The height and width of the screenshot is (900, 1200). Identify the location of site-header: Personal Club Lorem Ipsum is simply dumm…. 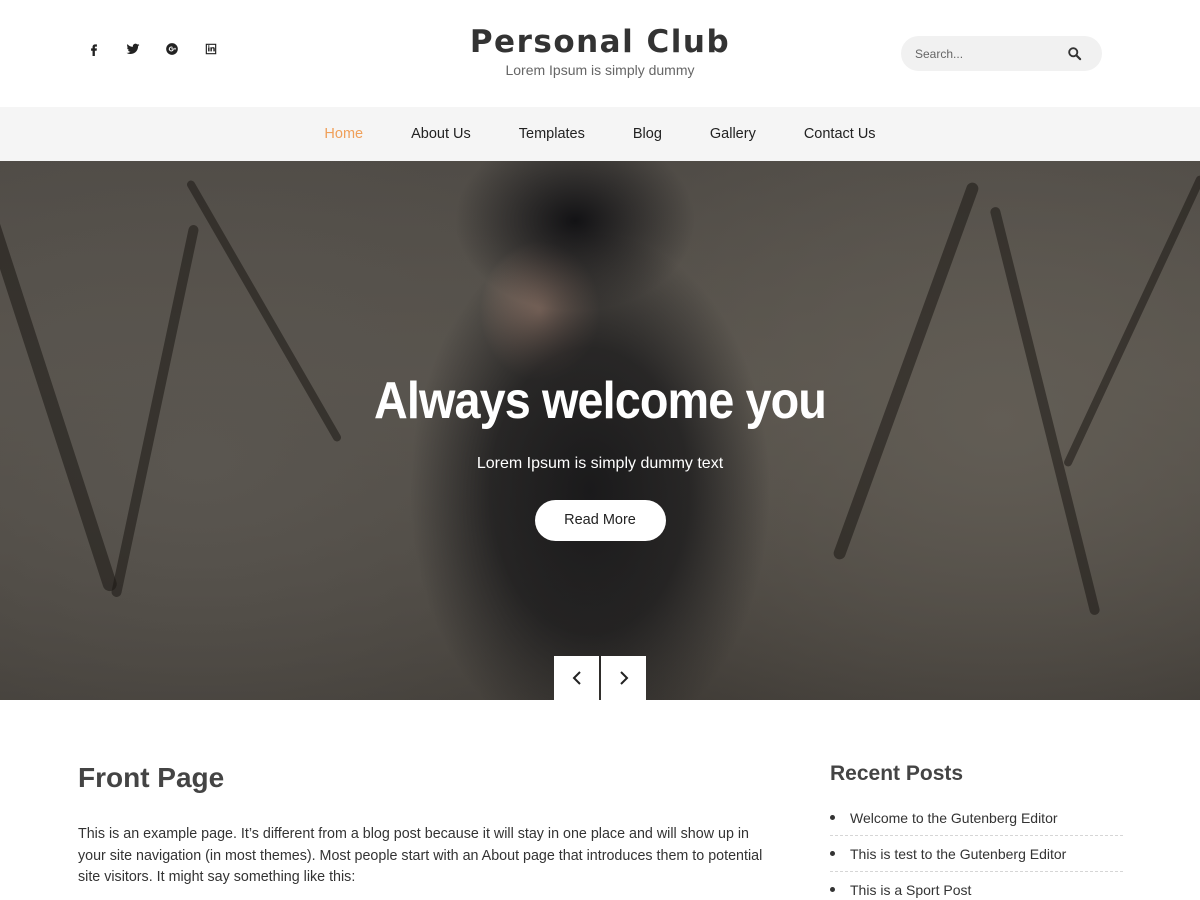
(600, 53).